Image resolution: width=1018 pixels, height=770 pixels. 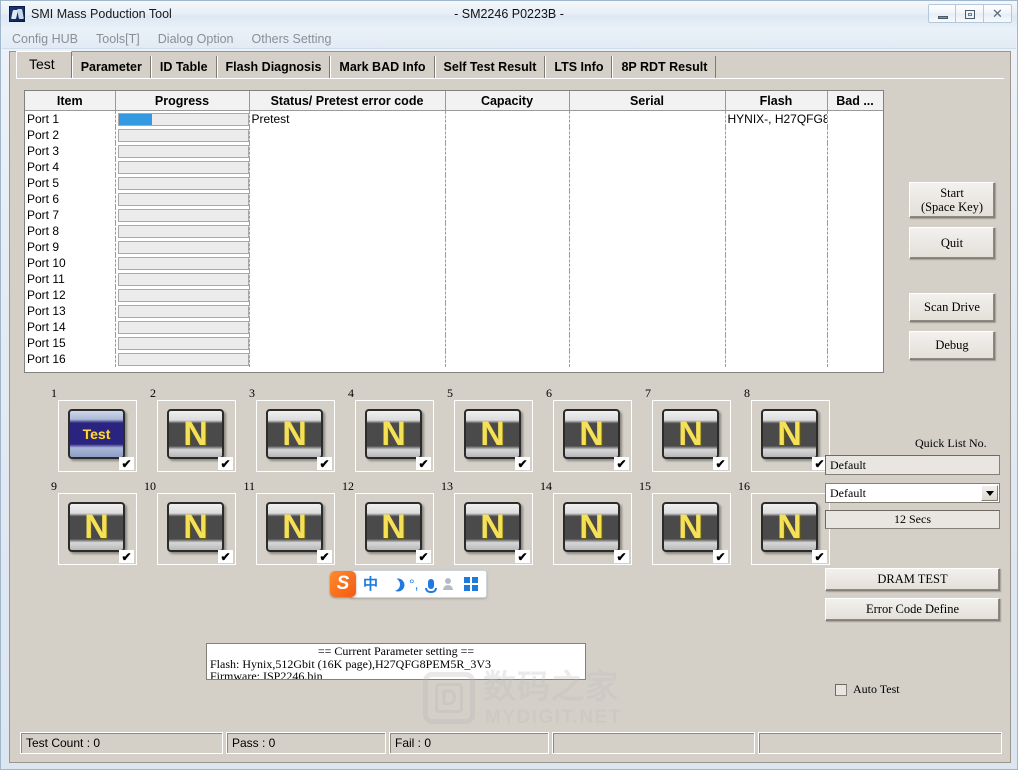 I want to click on table-row: Port 2, so click(x=454, y=135).